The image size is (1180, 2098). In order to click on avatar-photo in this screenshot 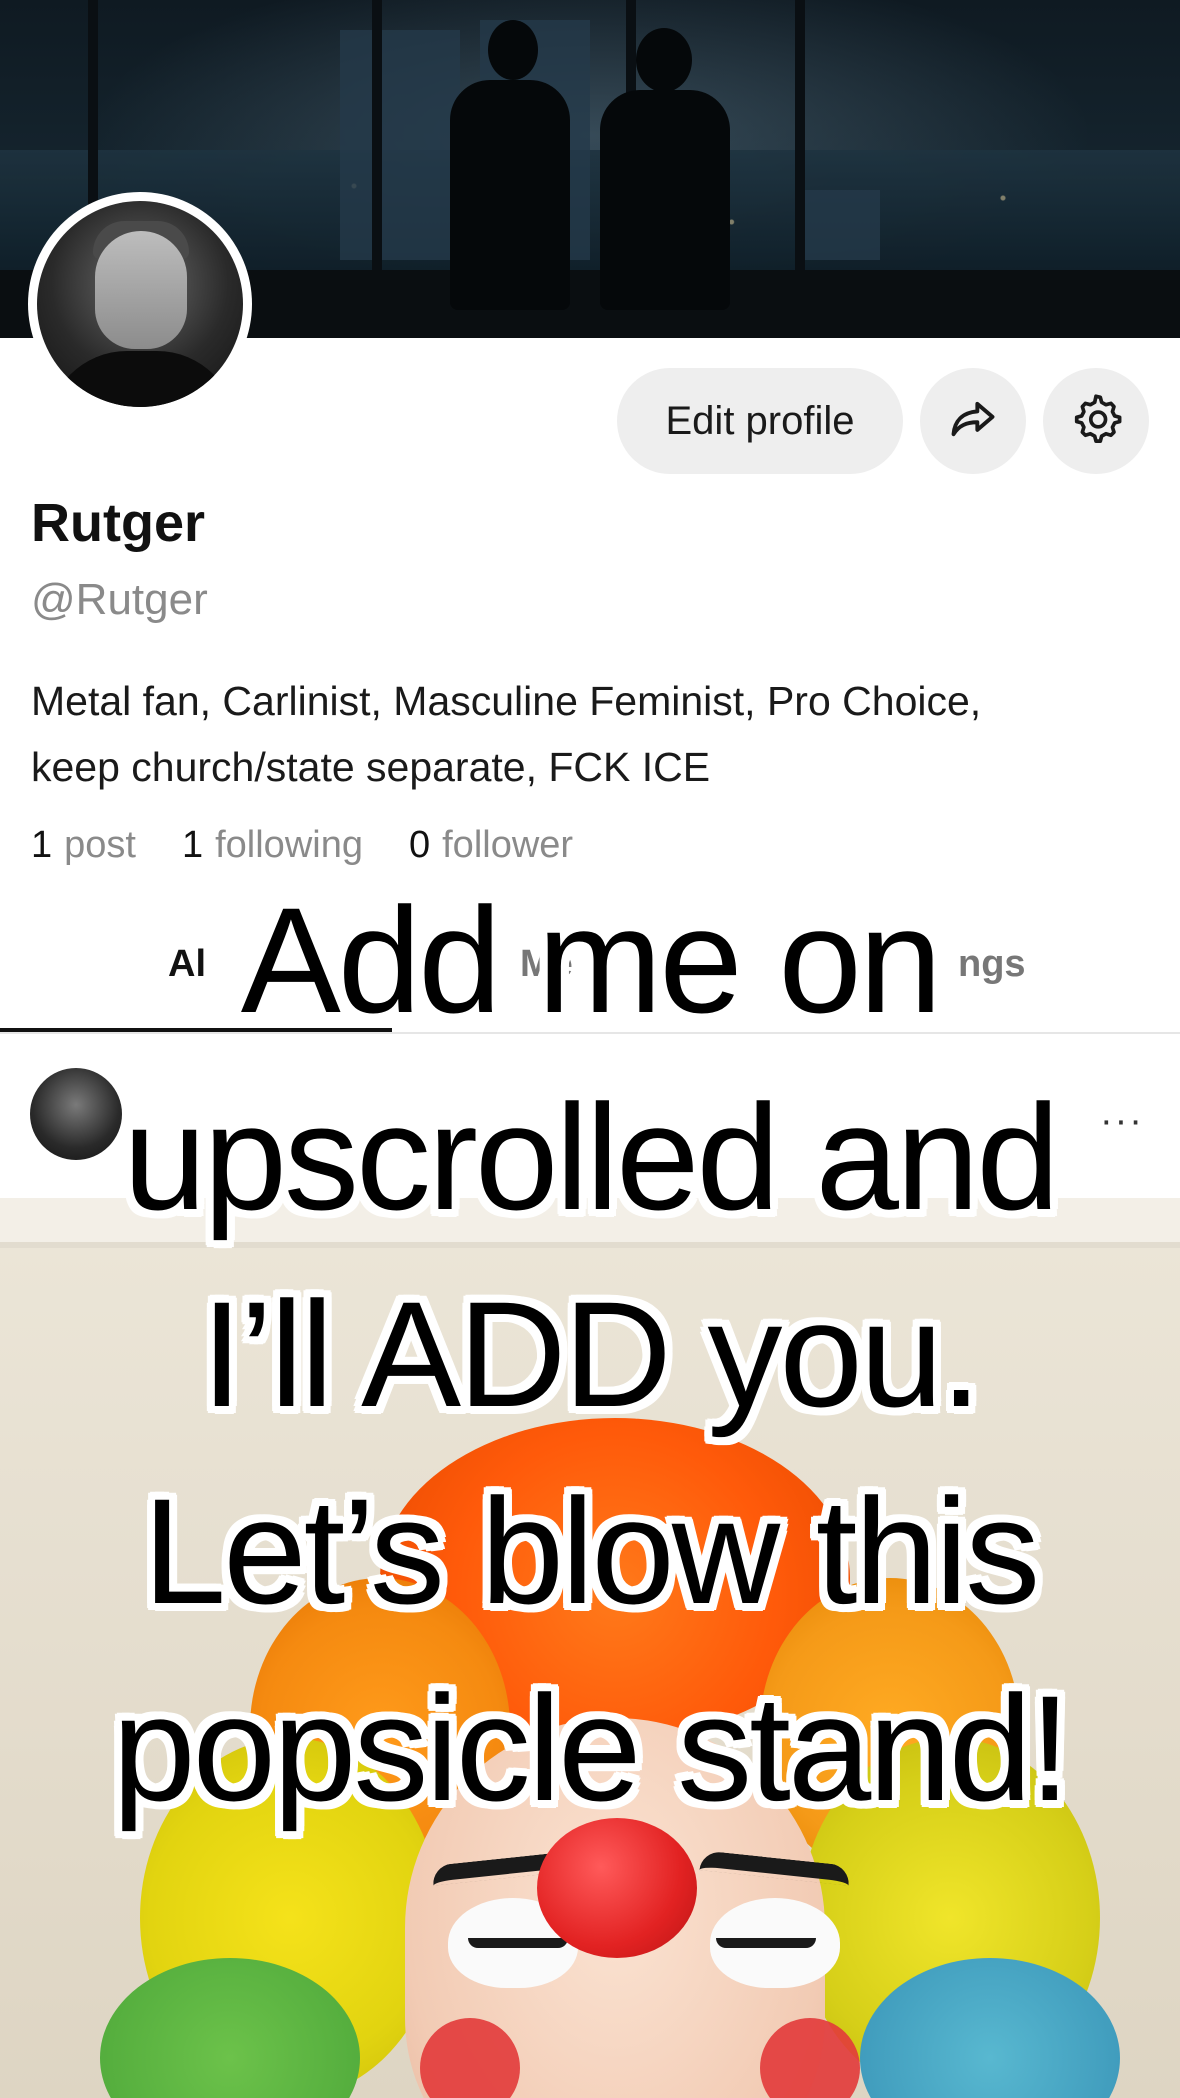, I will do `click(140, 304)`.